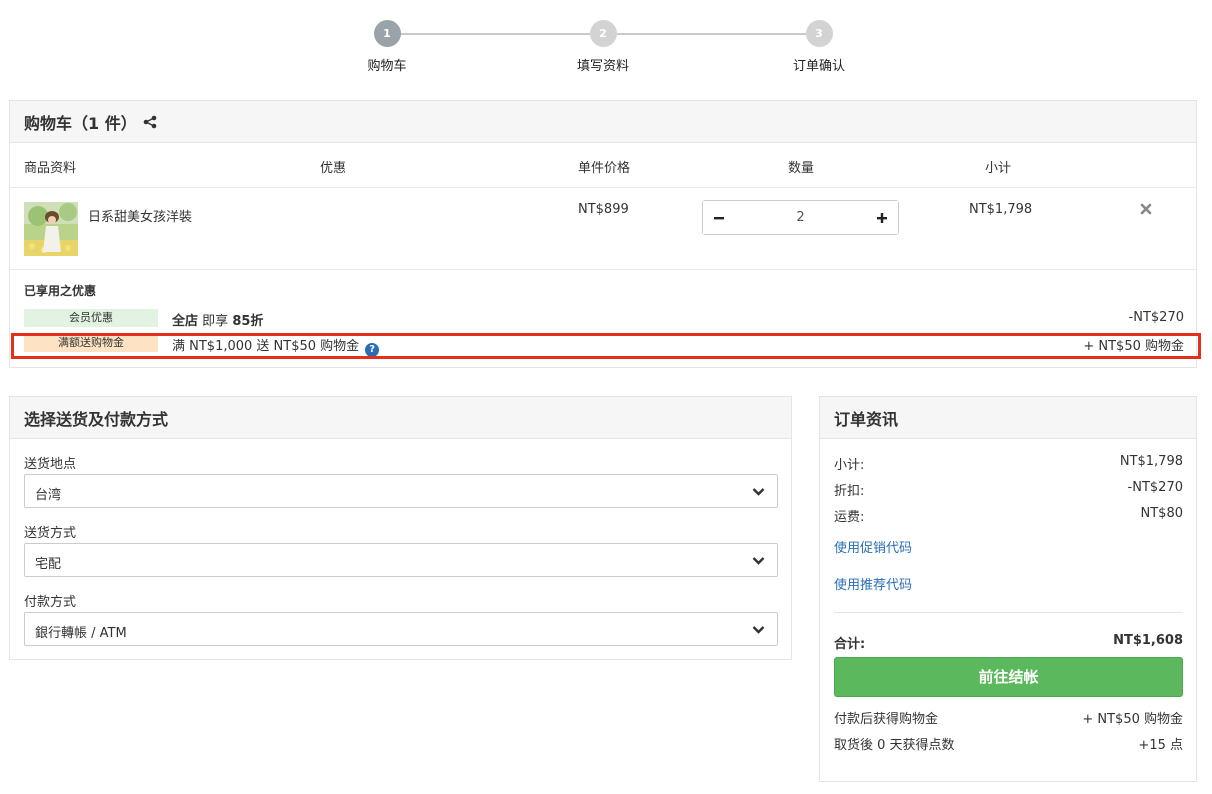 This screenshot has width=1212, height=794. Describe the element at coordinates (1151, 461) in the screenshot. I see `subtotal-value: NT$1,798` at that location.